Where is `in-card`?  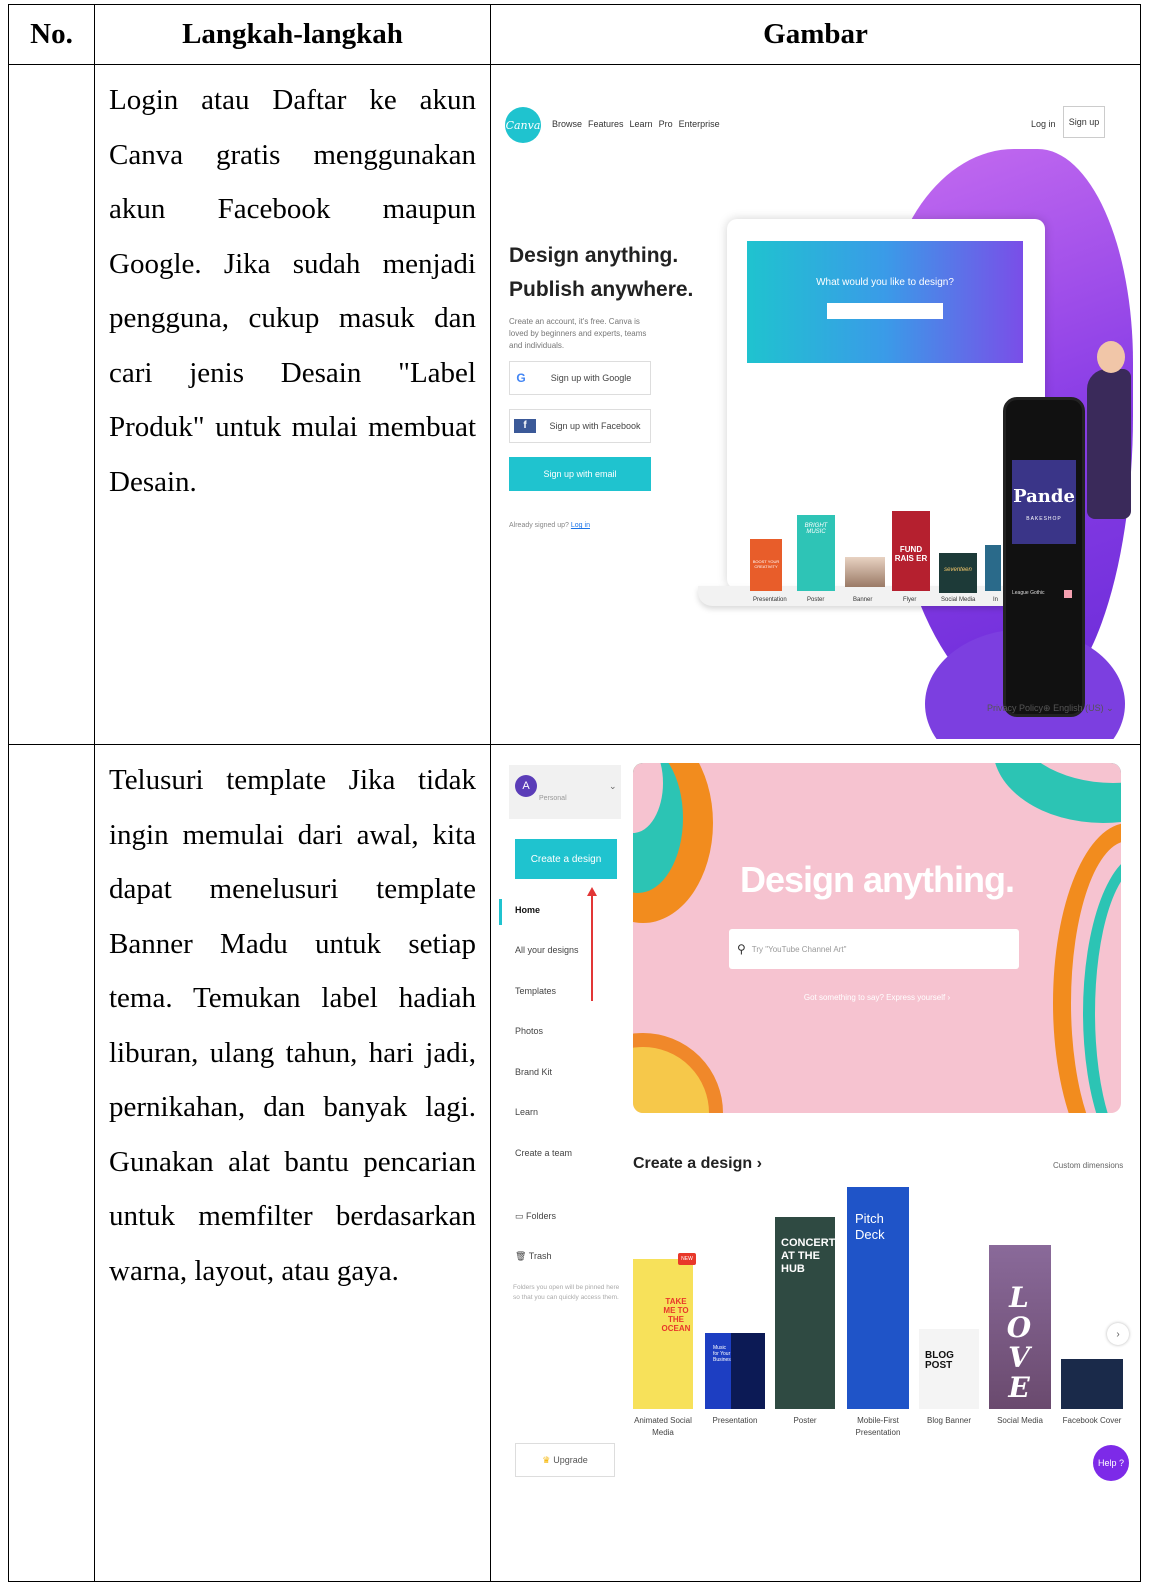 in-card is located at coordinates (993, 568).